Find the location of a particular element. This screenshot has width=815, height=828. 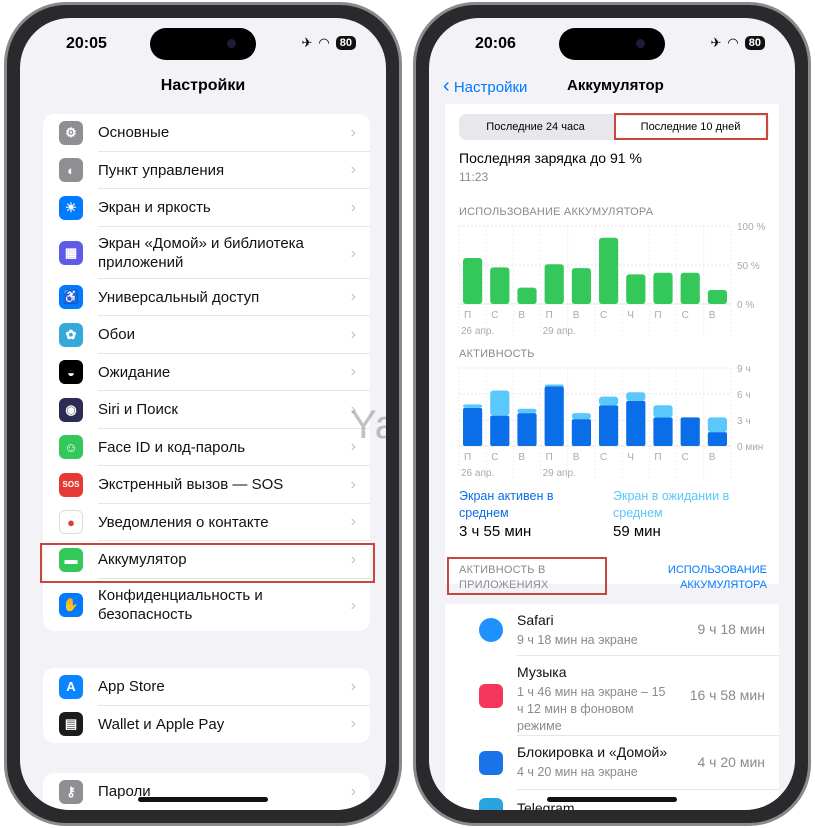

settings-row: ☺ Face ID и код-пароль › is located at coordinates (206, 448).